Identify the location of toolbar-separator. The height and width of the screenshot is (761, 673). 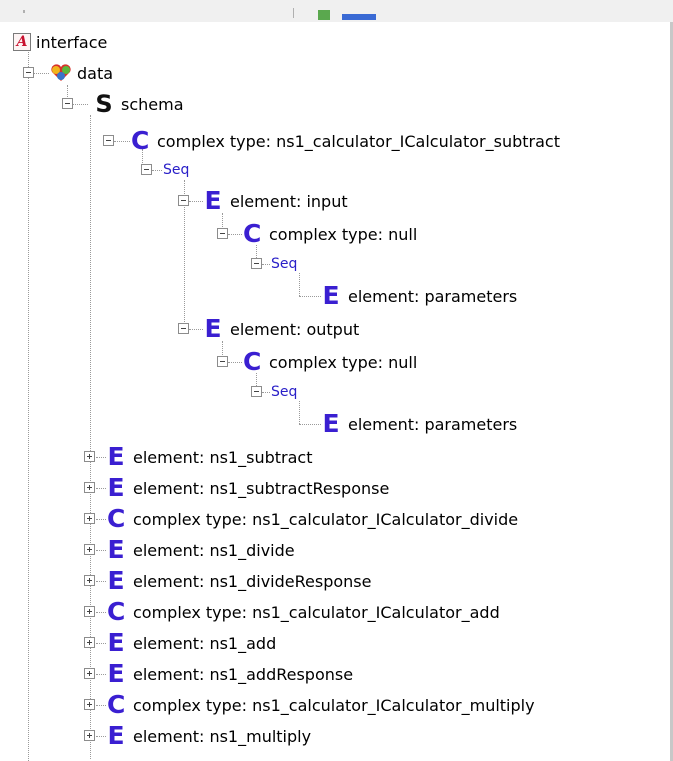
(293, 13).